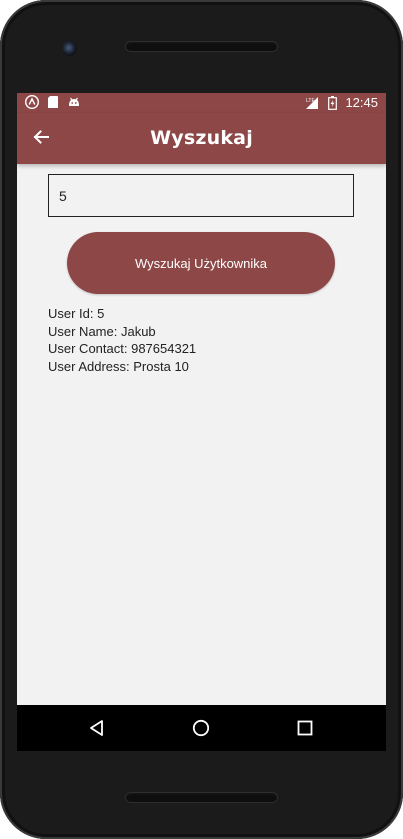  Describe the element at coordinates (76, 313) in the screenshot. I see `user-id-text: User Id: 5` at that location.